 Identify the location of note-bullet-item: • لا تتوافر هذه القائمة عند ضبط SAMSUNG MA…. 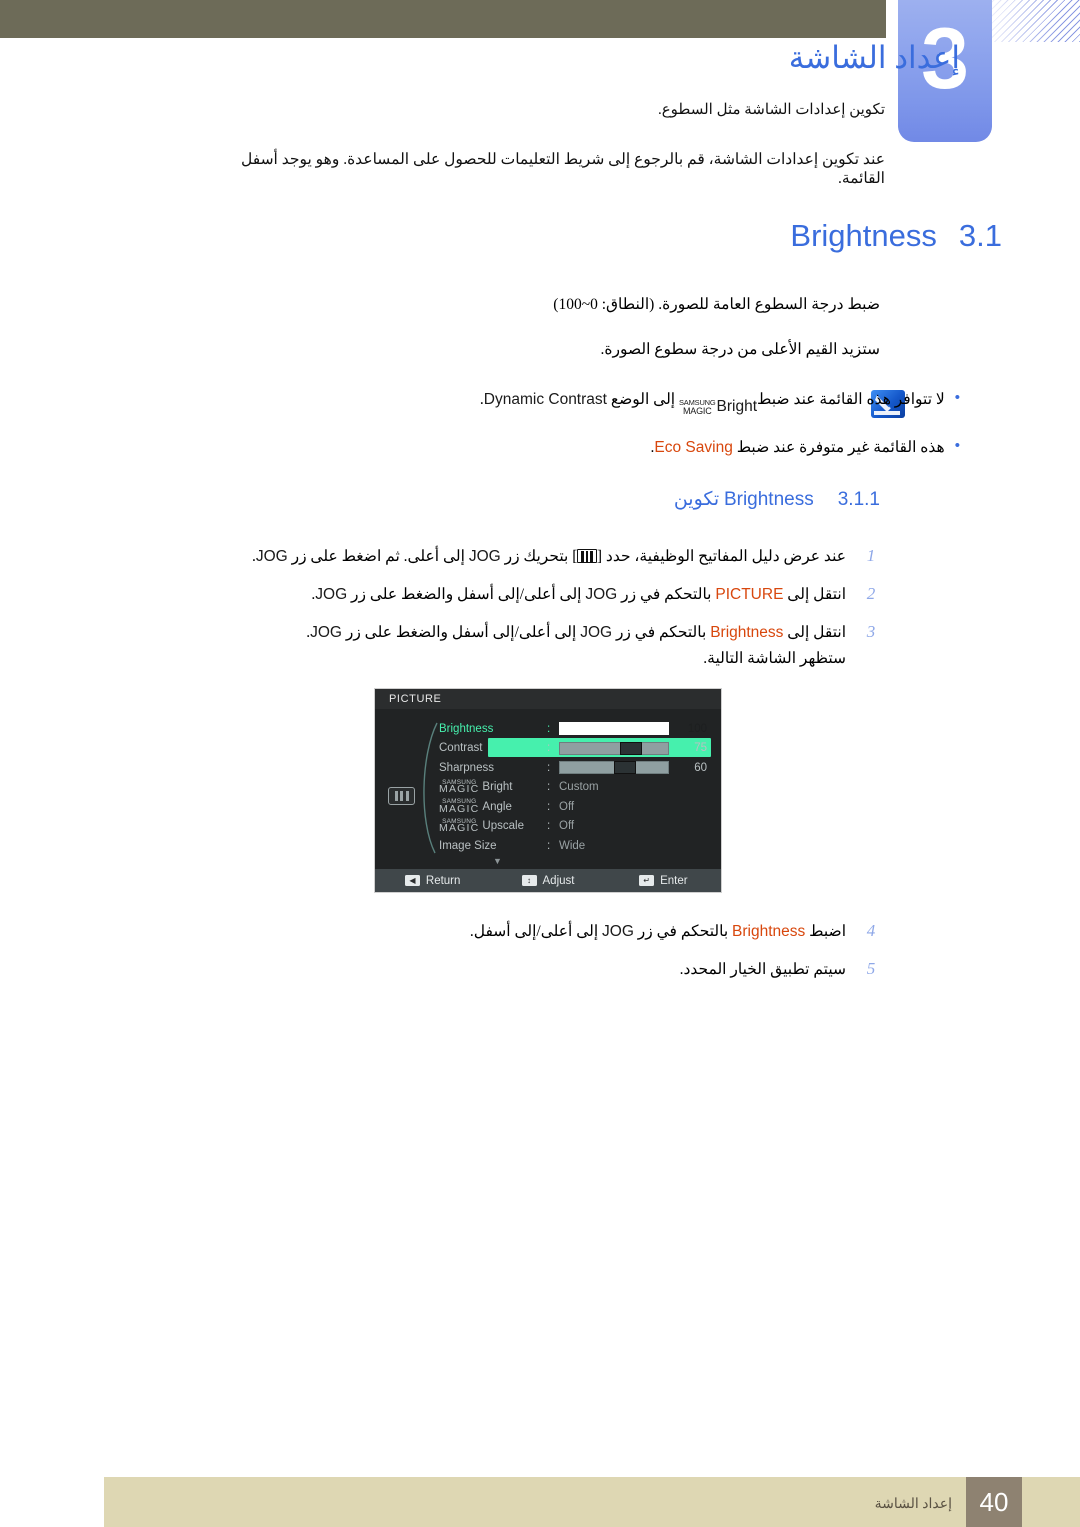
(590, 403).